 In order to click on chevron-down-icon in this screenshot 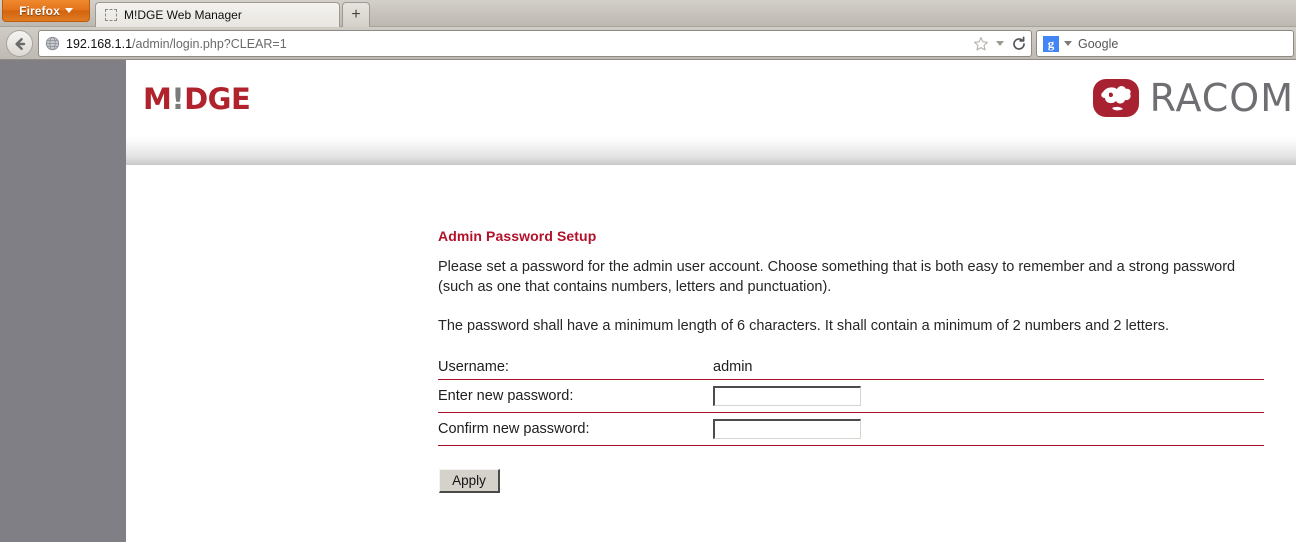, I will do `click(68, 10)`.